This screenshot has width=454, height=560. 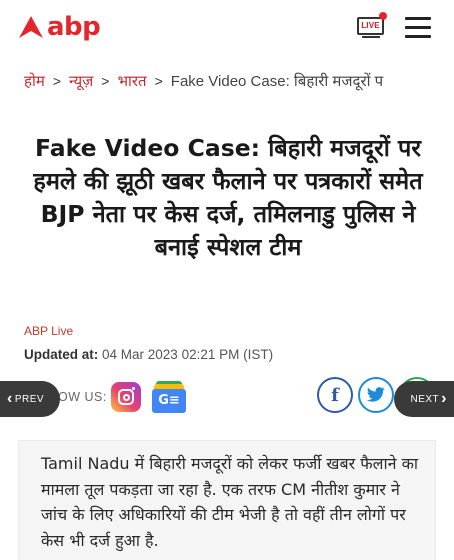 I want to click on live-label: LIVE, so click(x=370, y=25).